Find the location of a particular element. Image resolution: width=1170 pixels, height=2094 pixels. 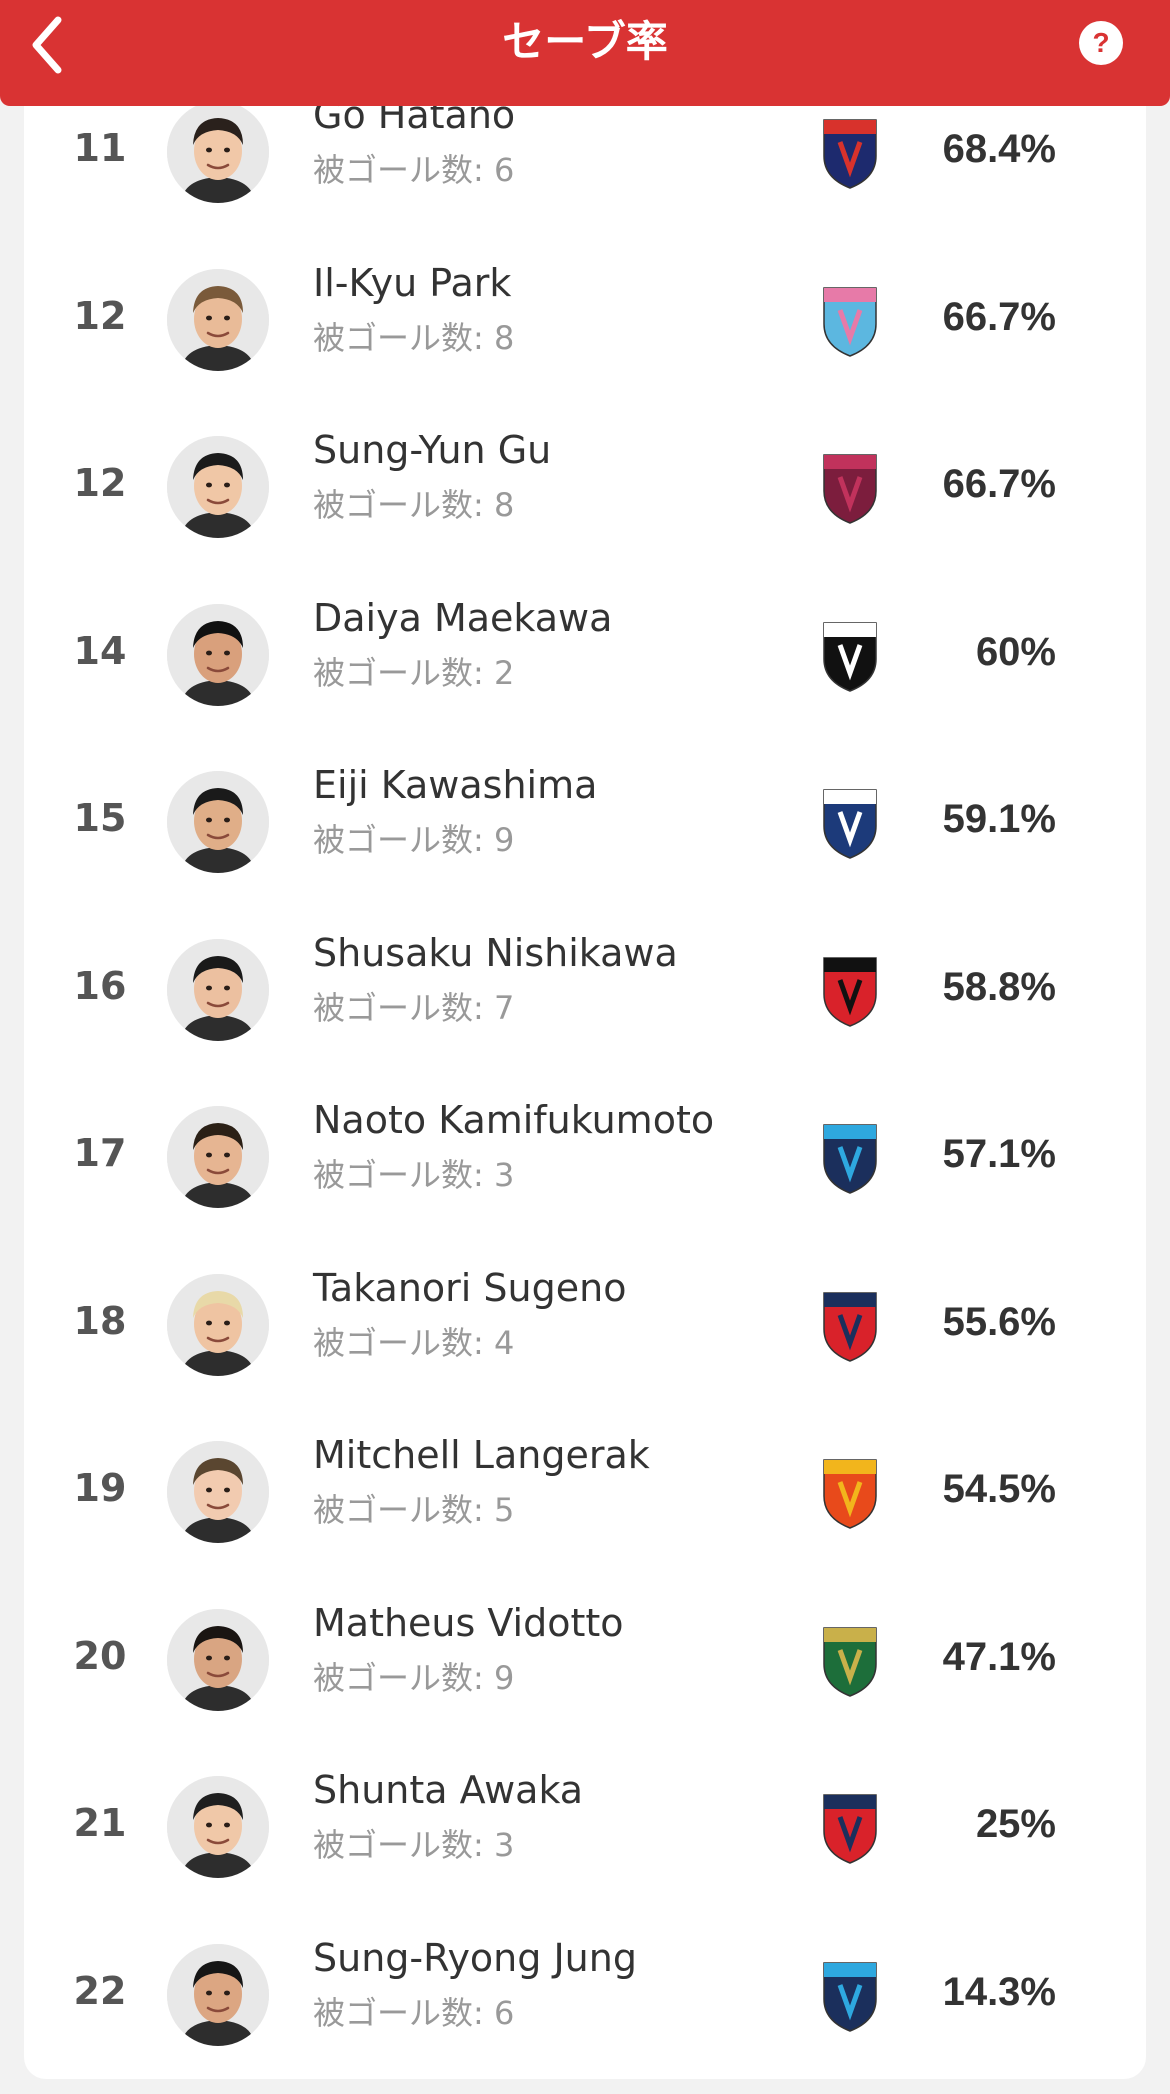

player-name: Shunta Awaka is located at coordinates (448, 1790).